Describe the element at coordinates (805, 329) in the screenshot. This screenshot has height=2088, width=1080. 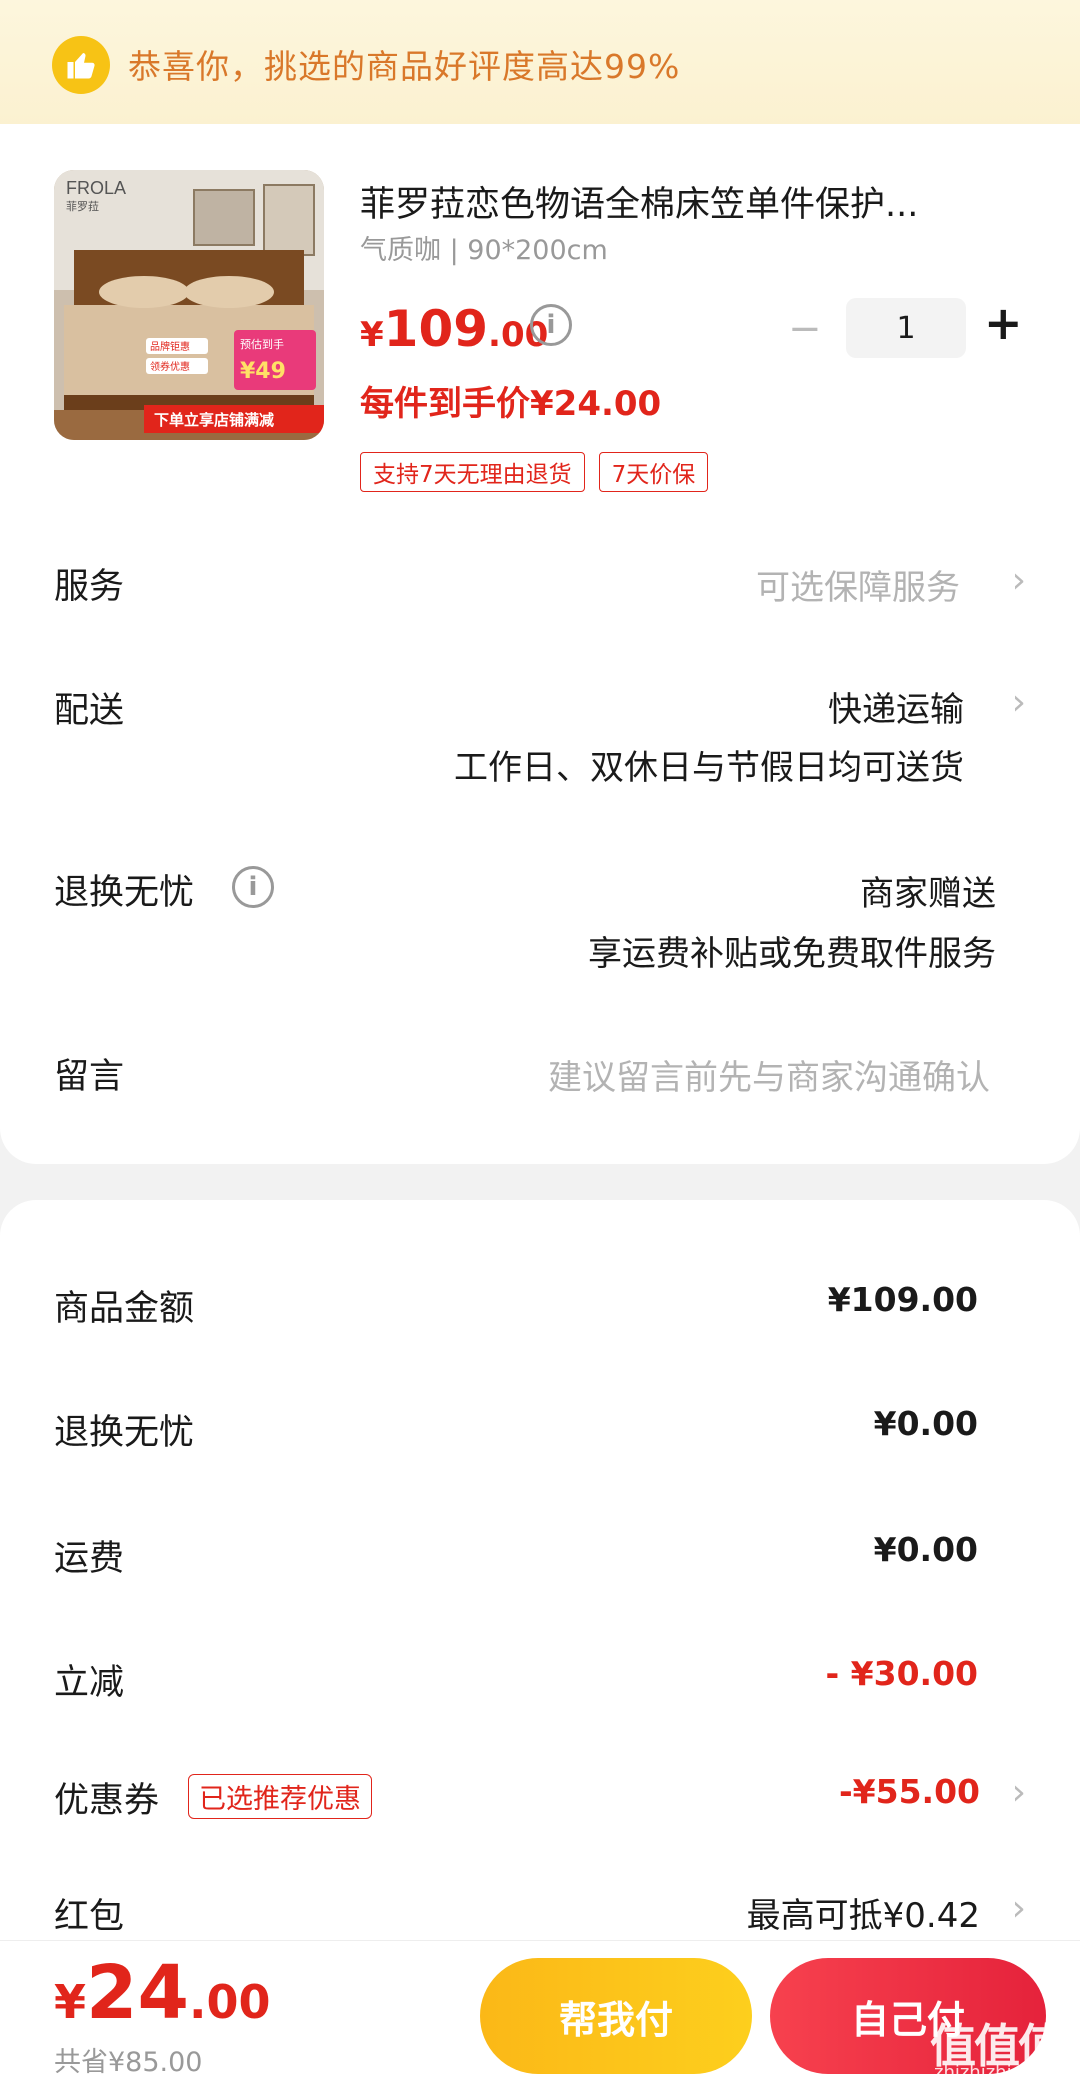
I see `quantity-minus-button: −` at that location.